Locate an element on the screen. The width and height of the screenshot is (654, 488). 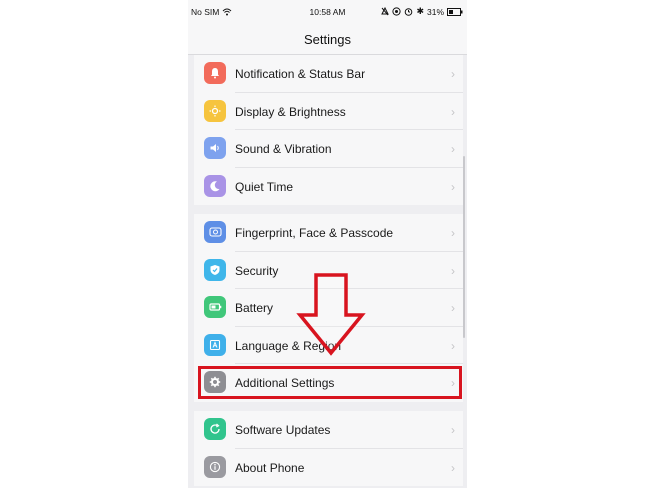
scrollbar is located at coordinates (464, 247).